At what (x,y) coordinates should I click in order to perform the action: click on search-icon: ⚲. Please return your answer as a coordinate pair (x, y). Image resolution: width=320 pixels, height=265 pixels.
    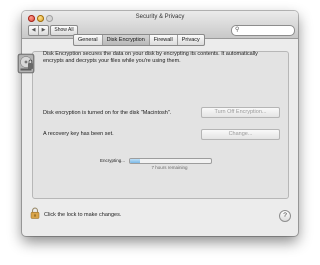
    Looking at the image, I should click on (237, 30).